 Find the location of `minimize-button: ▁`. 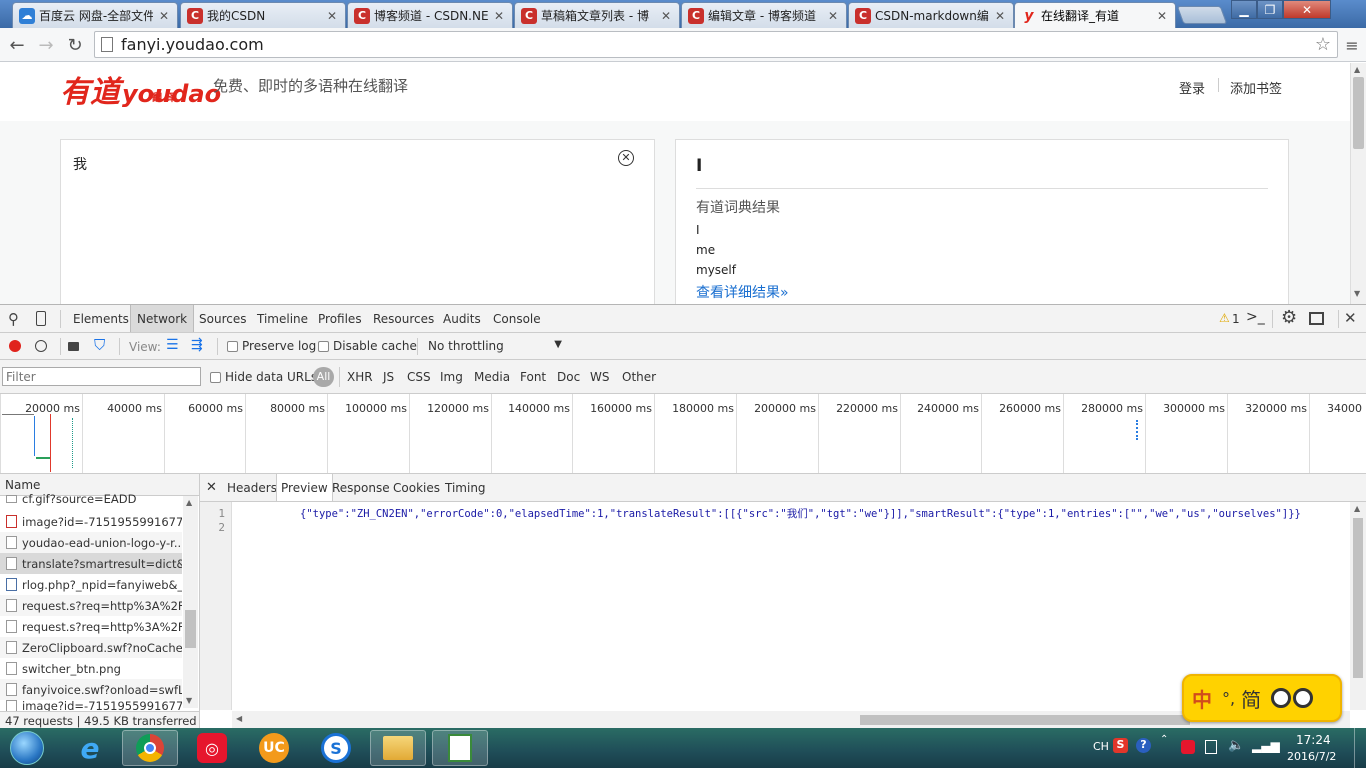

minimize-button: ▁ is located at coordinates (1244, 9).